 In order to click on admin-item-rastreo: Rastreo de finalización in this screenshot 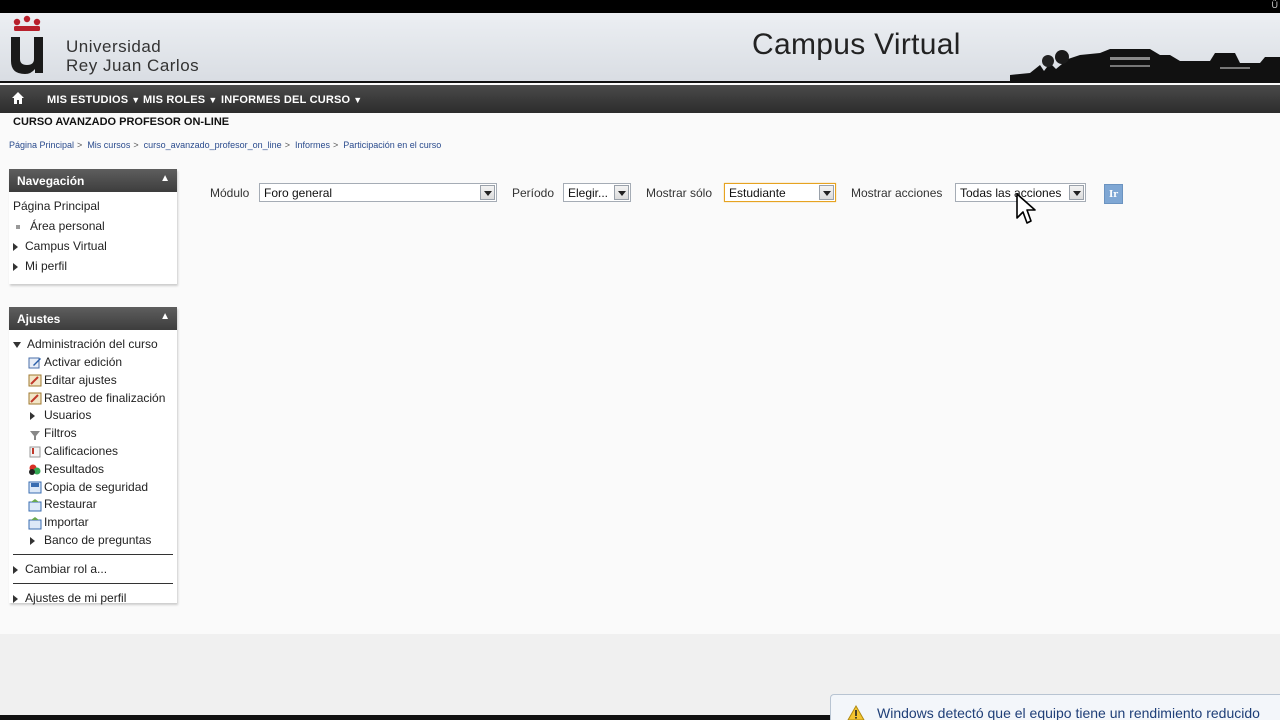, I will do `click(100, 399)`.